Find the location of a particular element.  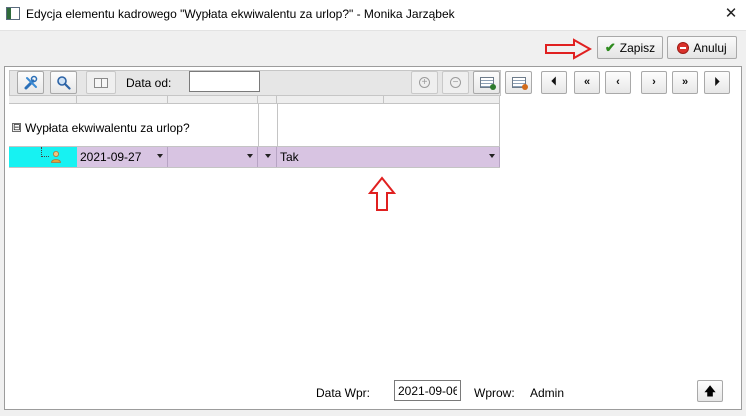

tools-icon is located at coordinates (30, 82).